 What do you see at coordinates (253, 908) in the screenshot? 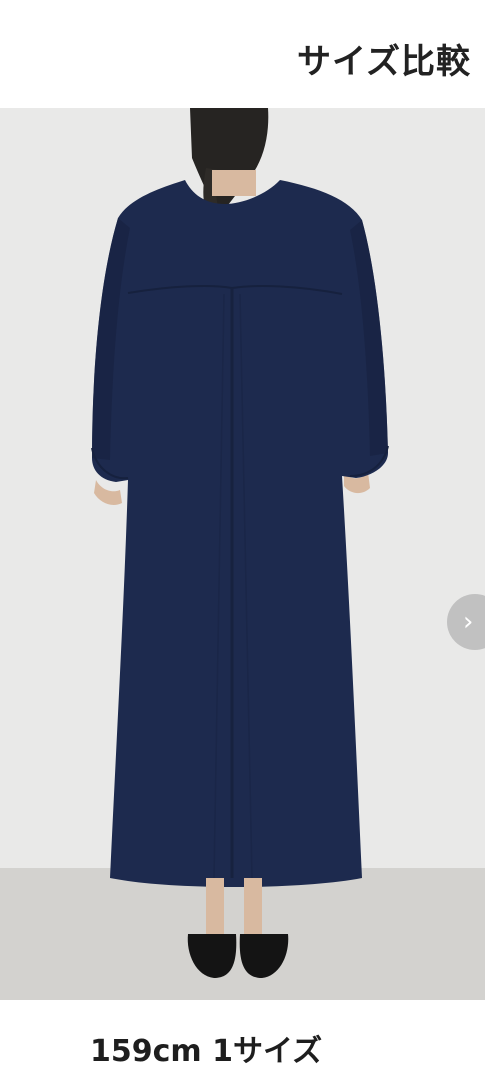
I see `model-right-leg` at bounding box center [253, 908].